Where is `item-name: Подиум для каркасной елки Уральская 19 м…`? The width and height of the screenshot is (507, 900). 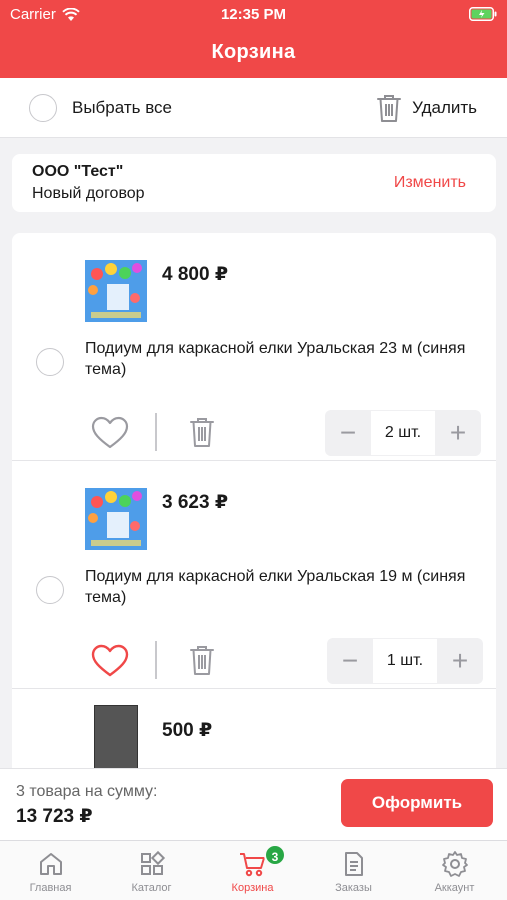 item-name: Подиум для каркасной елки Уральская 19 м… is located at coordinates (280, 587).